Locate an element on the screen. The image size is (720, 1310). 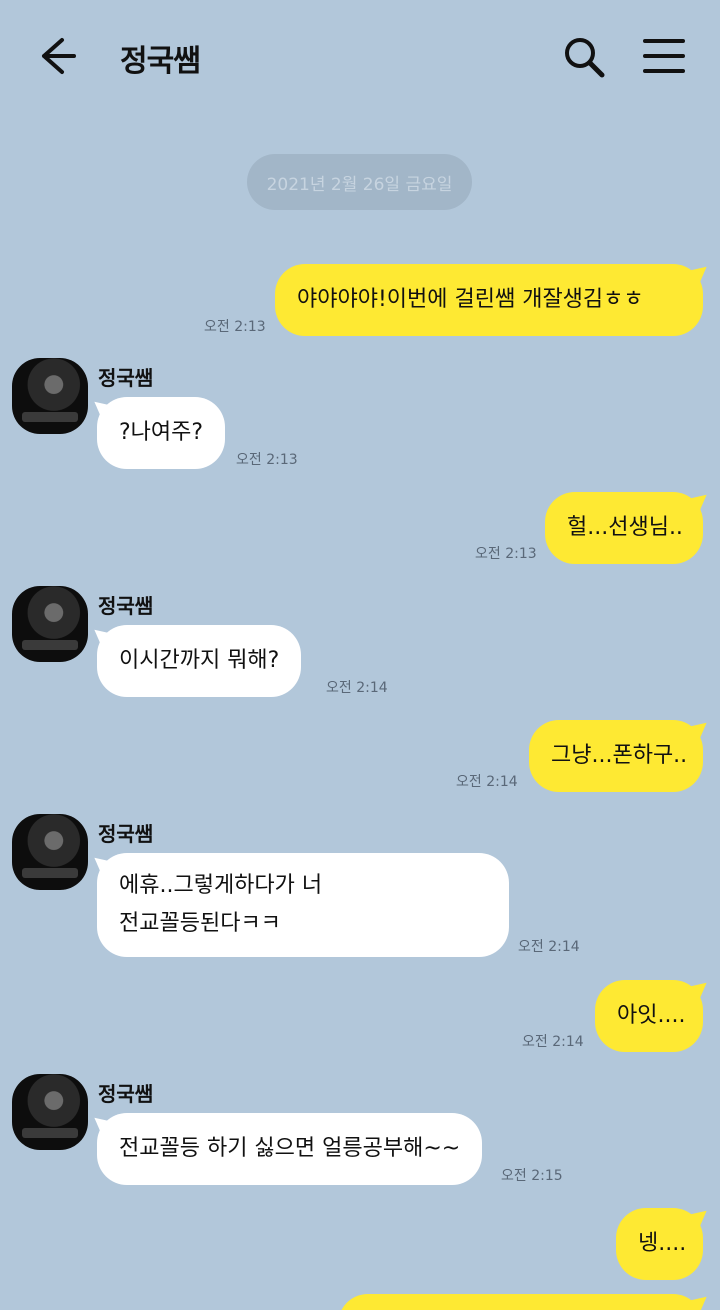
their-message-bubble: 에휴..그렇게하다가 너 전교꼴등된다ㅋㅋ is located at coordinates (303, 905).